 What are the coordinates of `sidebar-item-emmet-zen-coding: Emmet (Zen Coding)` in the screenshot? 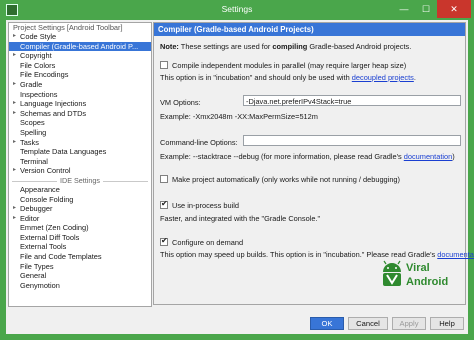 It's located at (80, 228).